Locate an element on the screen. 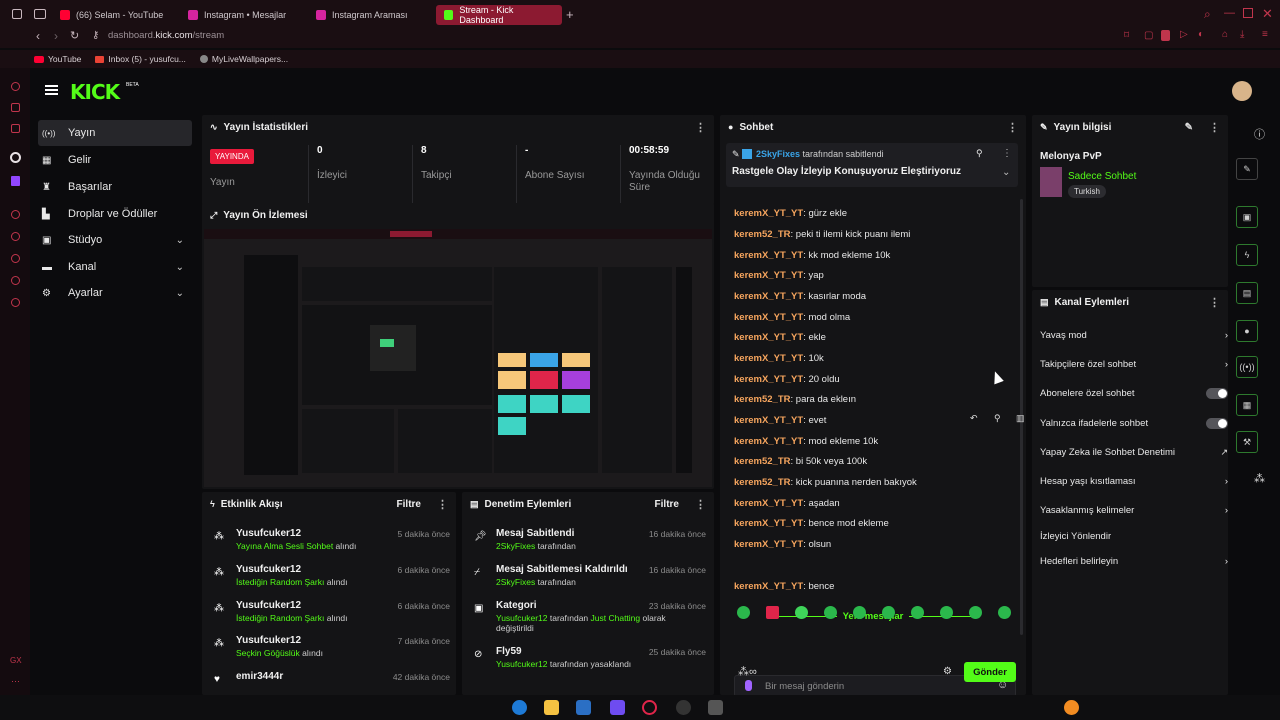 The width and height of the screenshot is (1280, 720). sidebar-item-ayarlar: ⚙ Ayarlar ⌄ is located at coordinates (115, 293).